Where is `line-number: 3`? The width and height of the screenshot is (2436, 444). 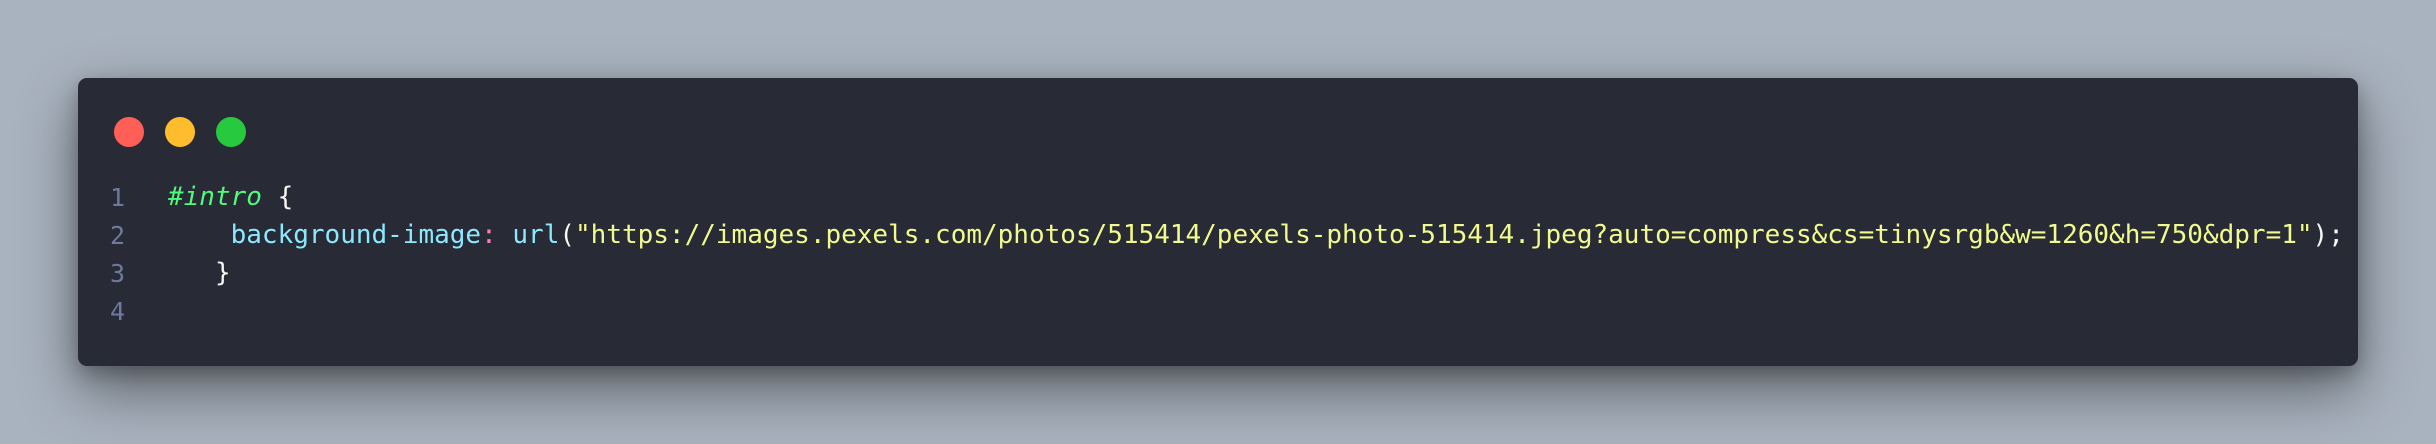
line-number: 3 is located at coordinates (118, 273).